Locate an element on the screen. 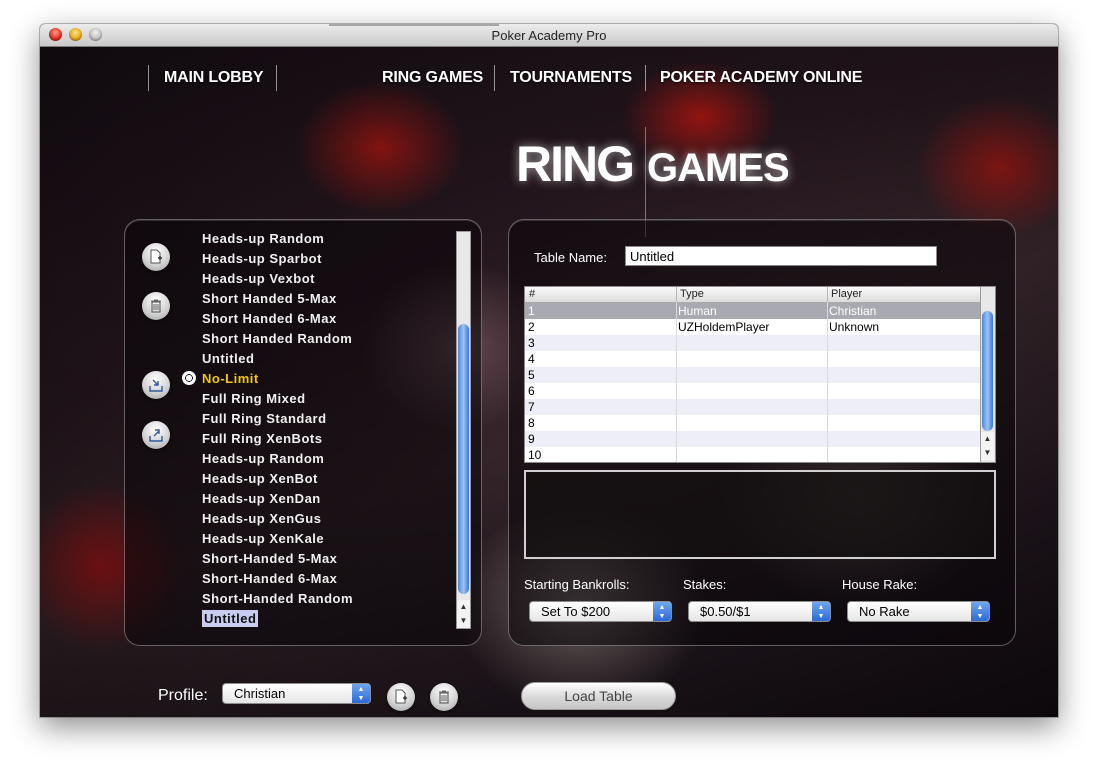 Image resolution: width=1098 pixels, height=772 pixels. starting-bankrolls-value: Set To $200 is located at coordinates (576, 611).